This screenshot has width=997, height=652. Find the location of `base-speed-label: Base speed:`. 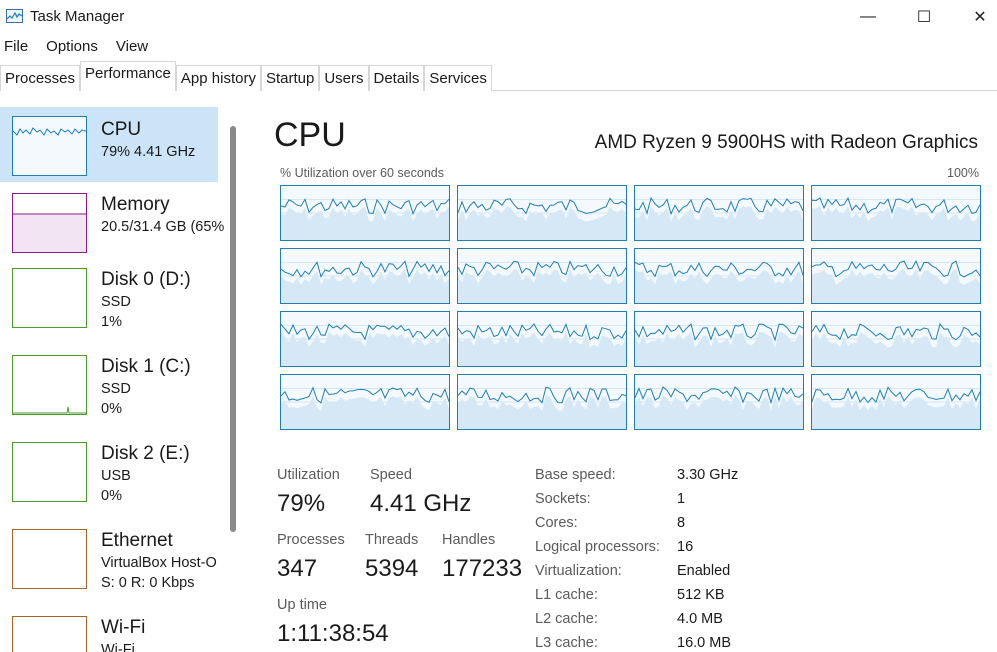

base-speed-label: Base speed: is located at coordinates (575, 475).